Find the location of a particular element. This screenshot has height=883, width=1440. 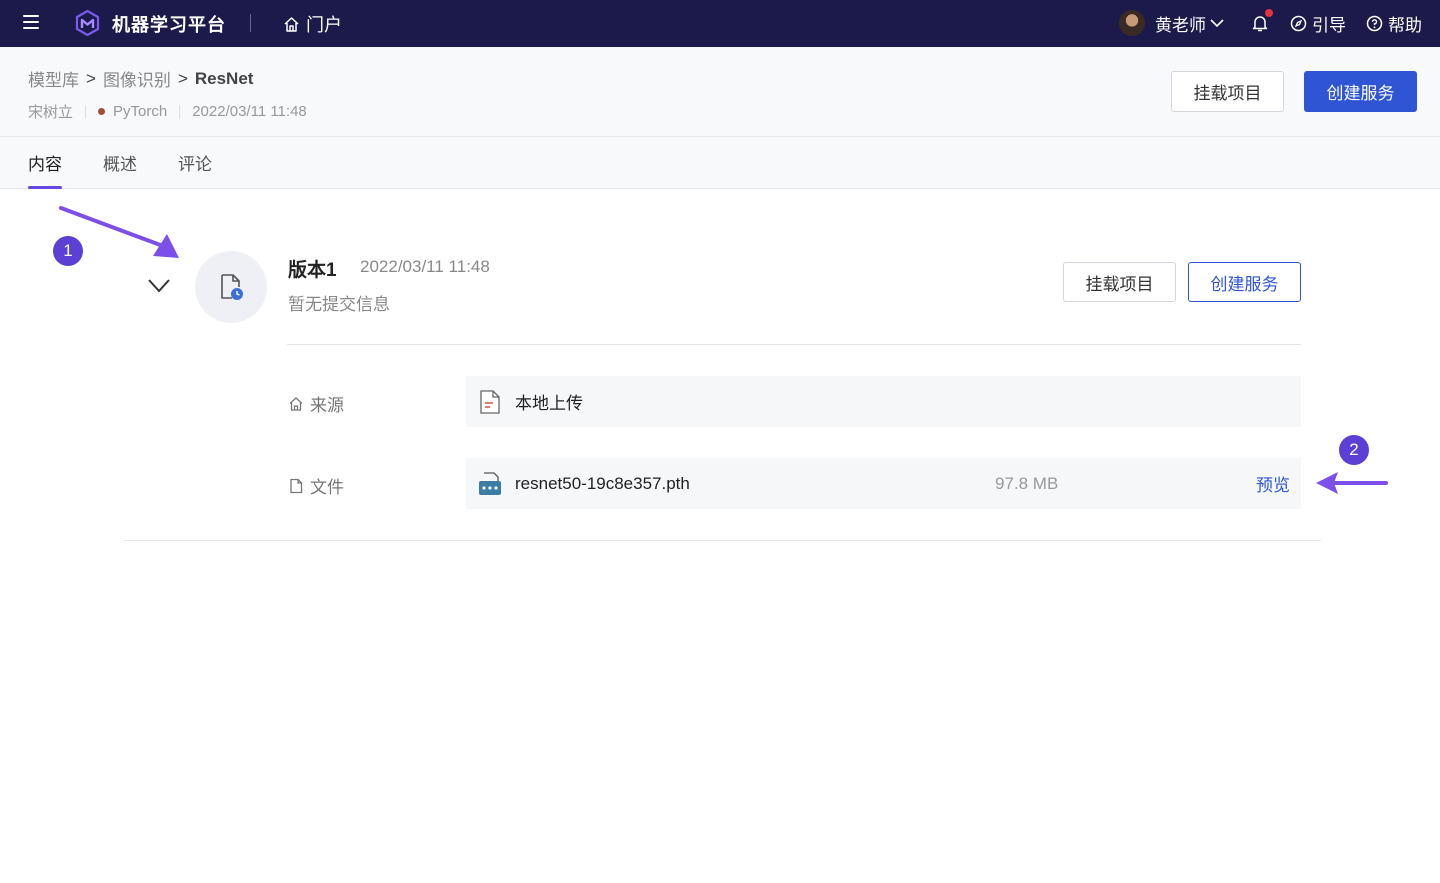

file-label-text: 文件 is located at coordinates (327, 487).